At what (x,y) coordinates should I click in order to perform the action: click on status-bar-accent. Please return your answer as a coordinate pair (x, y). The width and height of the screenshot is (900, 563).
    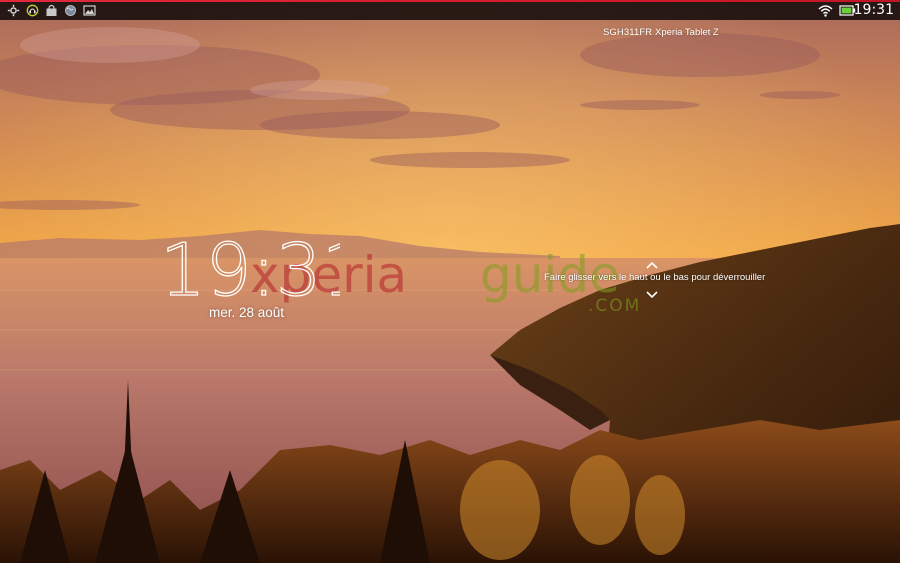
    Looking at the image, I should click on (450, 1).